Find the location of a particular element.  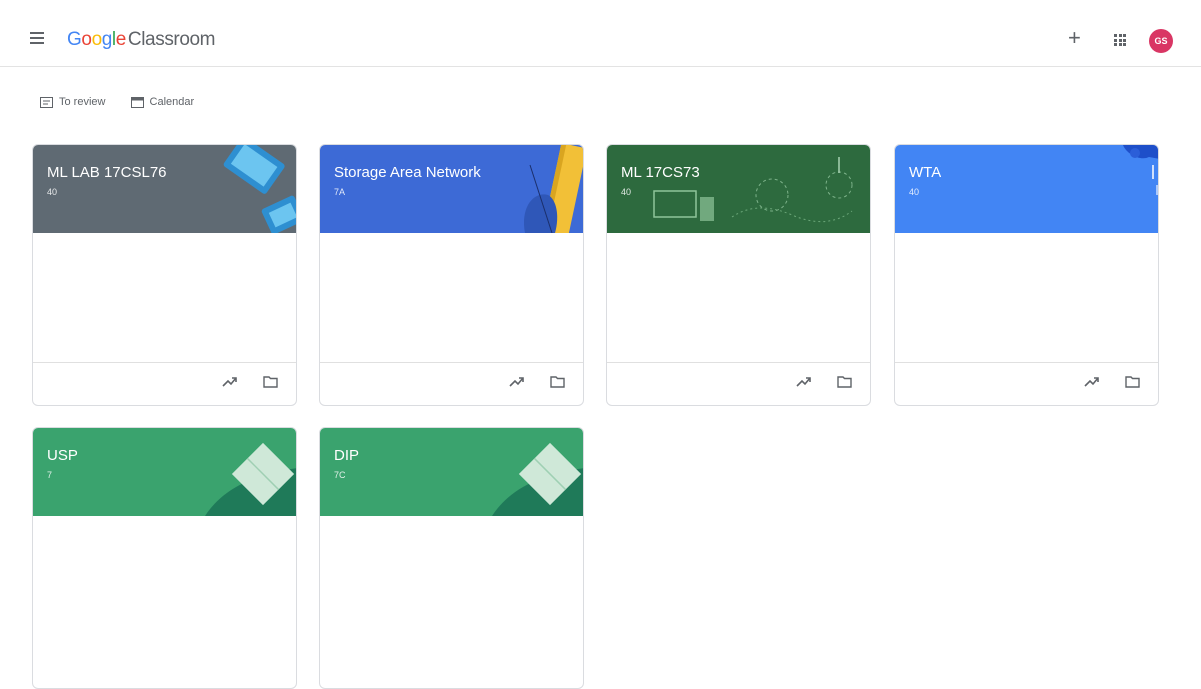

hamburger-menu-icon is located at coordinates (37, 33).